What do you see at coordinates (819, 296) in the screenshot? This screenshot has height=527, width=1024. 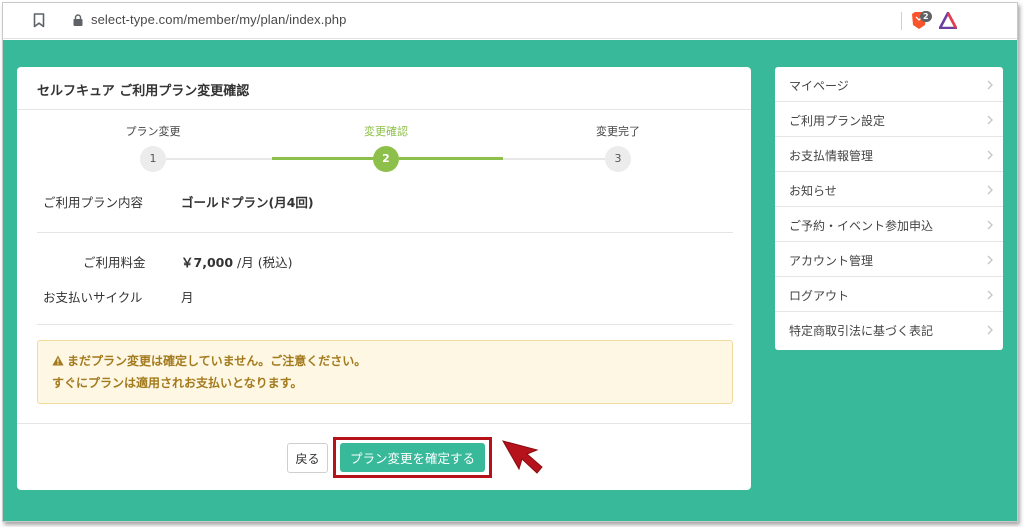 I see `sidebar-item-label: ログアウト` at bounding box center [819, 296].